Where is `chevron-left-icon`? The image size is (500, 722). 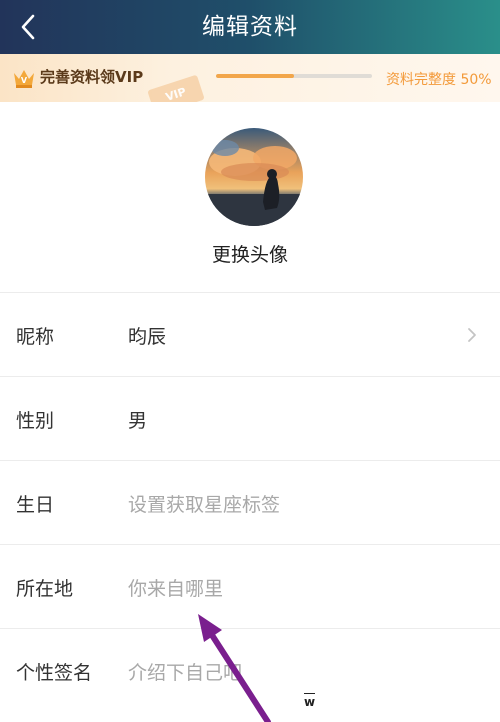
chevron-left-icon is located at coordinates (28, 27).